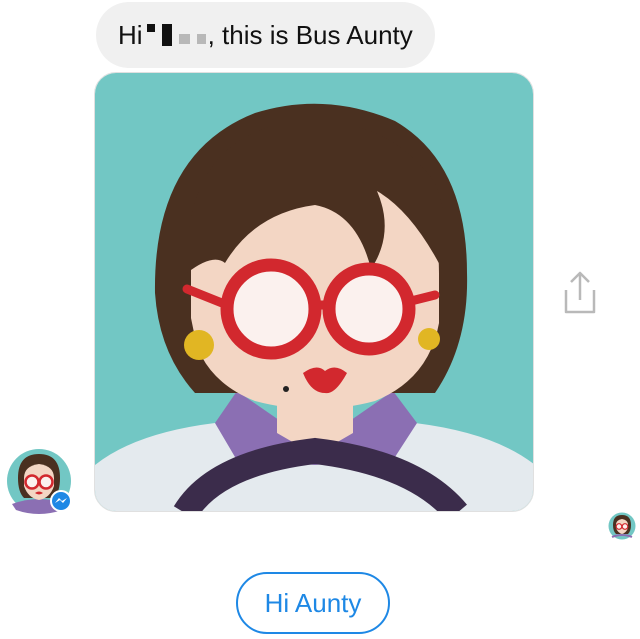  What do you see at coordinates (176, 35) in the screenshot?
I see `redacted-name` at bounding box center [176, 35].